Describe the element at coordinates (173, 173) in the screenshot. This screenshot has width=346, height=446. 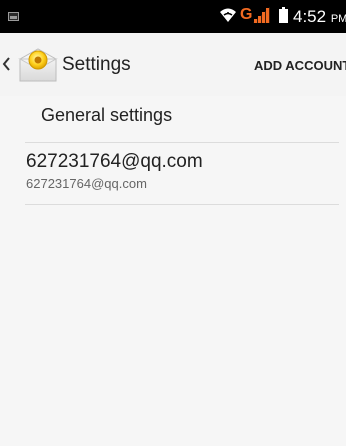
I see `account-item: 627231764@qq.com 627231764@qq.com` at that location.